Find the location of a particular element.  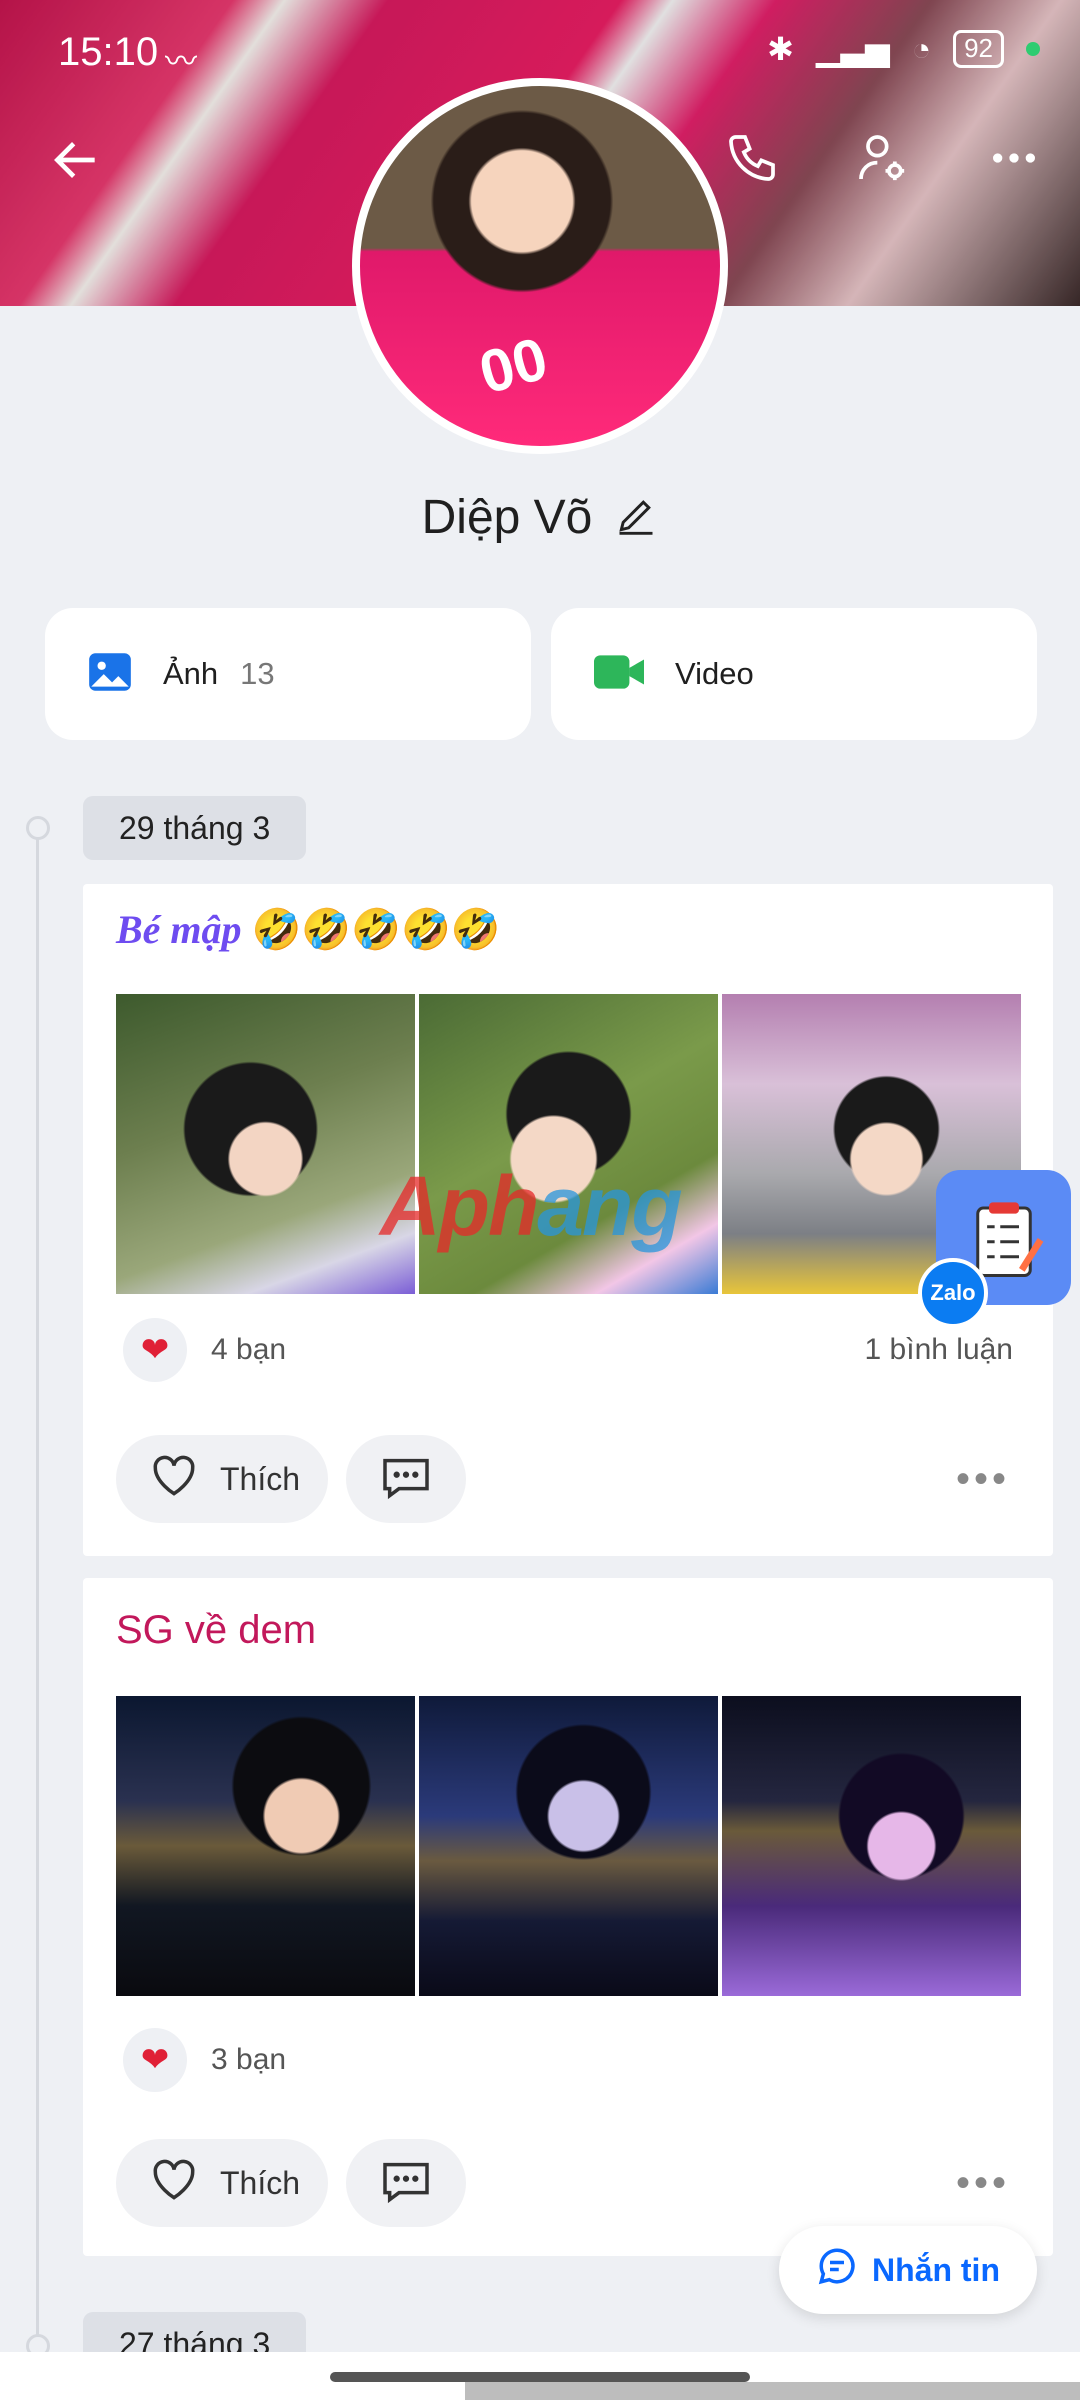

signal-icon: ▁▃▅ is located at coordinates (852, 49).